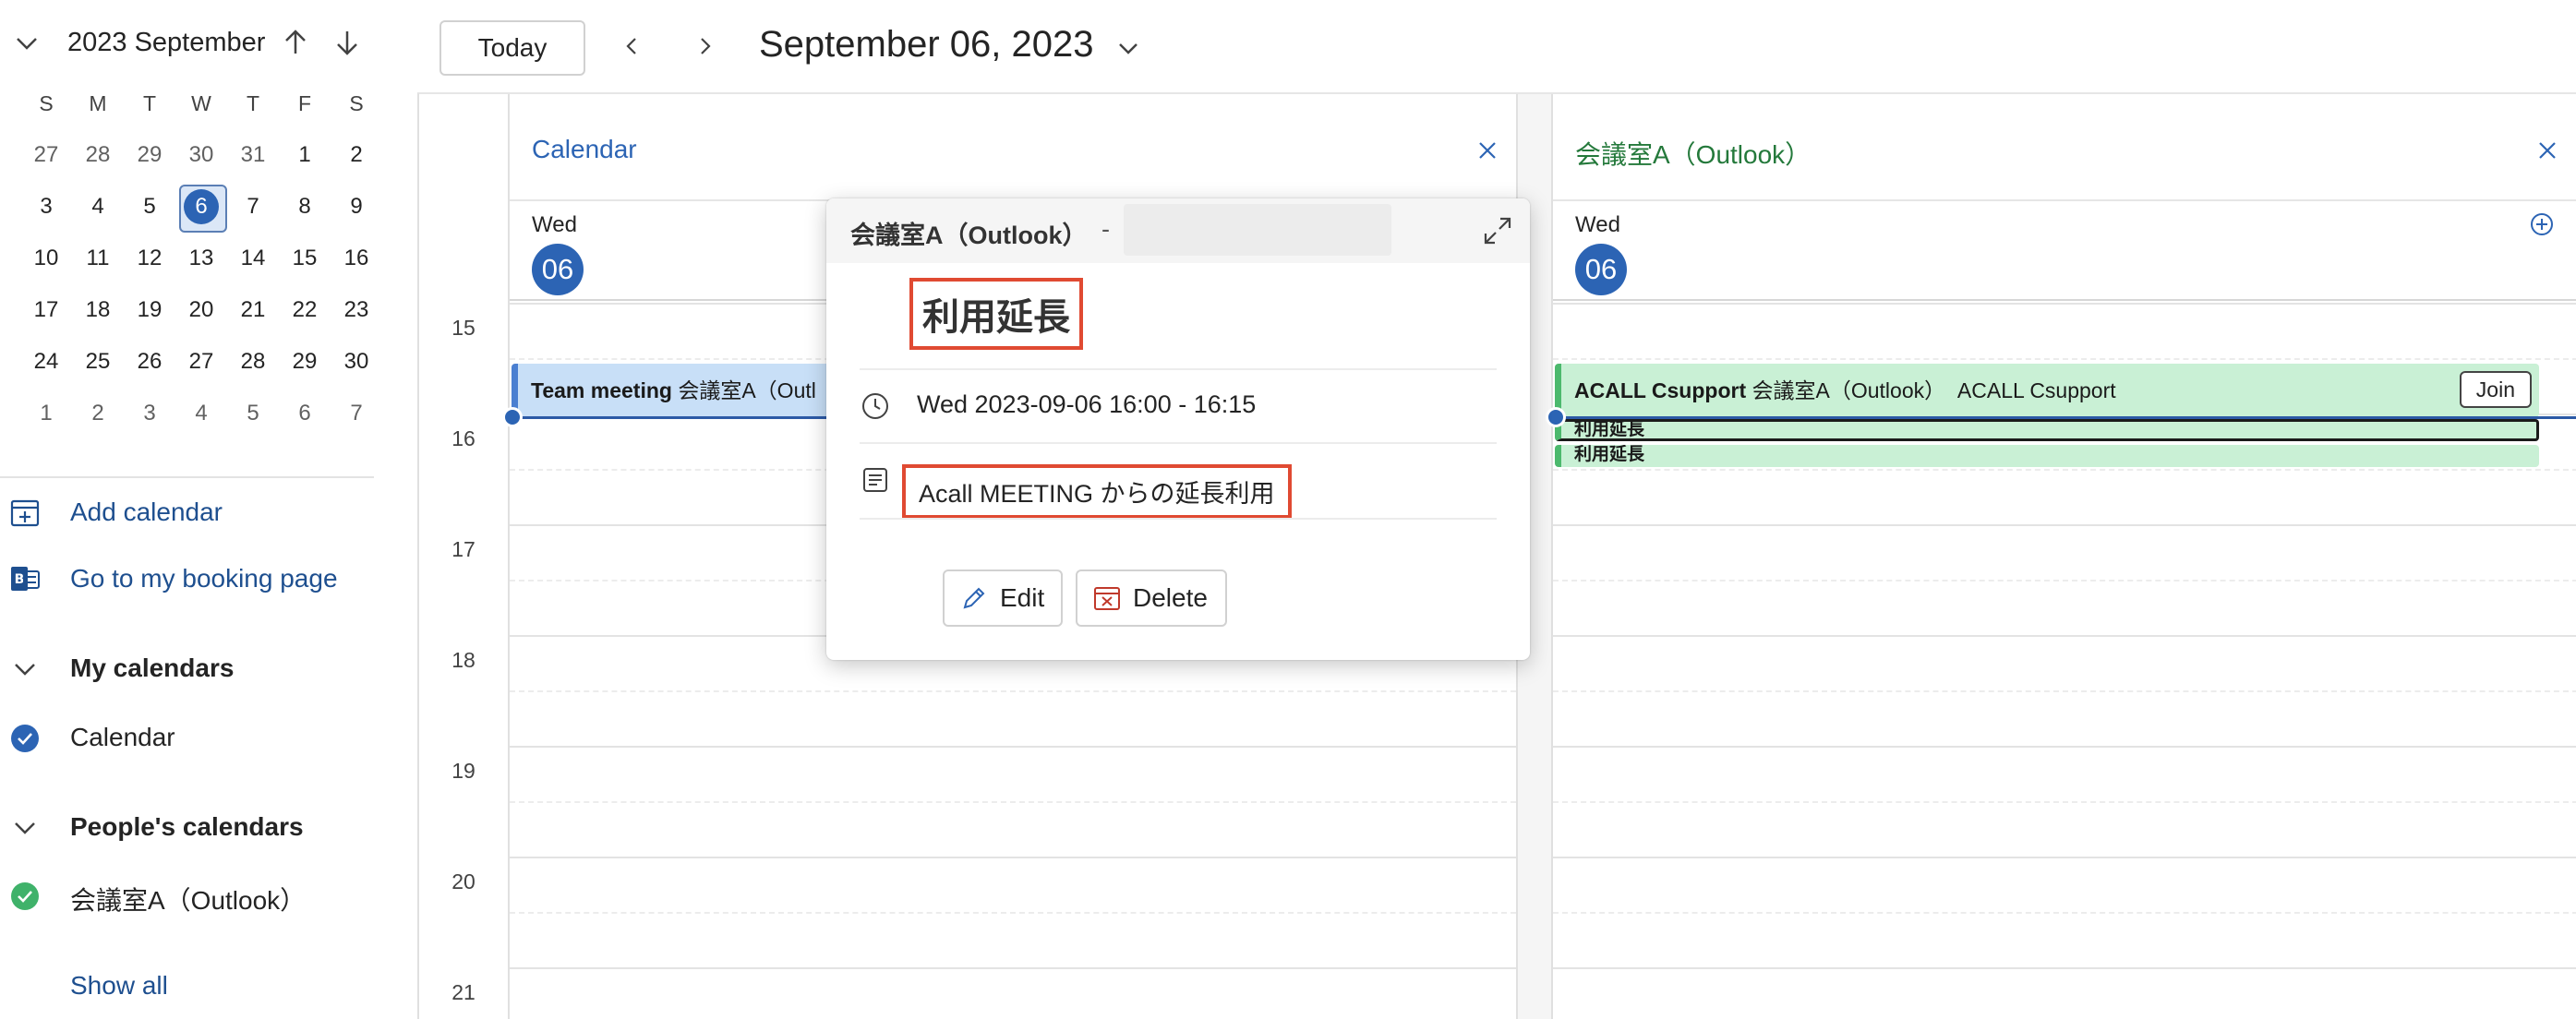 This screenshot has height=1019, width=2576. Describe the element at coordinates (356, 266) in the screenshot. I see `day-cell: 16` at that location.